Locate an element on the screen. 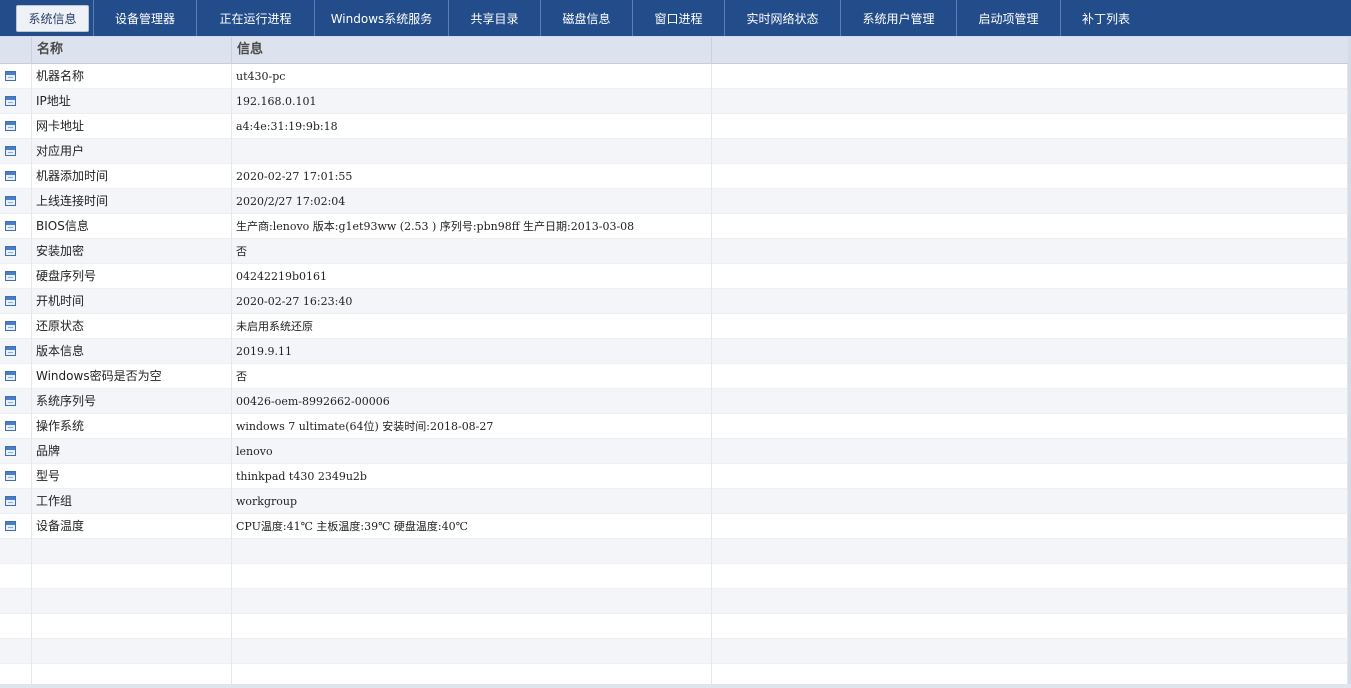 The height and width of the screenshot is (688, 1351). table-row: 还原状态 未启用系统还原 is located at coordinates (675, 326).